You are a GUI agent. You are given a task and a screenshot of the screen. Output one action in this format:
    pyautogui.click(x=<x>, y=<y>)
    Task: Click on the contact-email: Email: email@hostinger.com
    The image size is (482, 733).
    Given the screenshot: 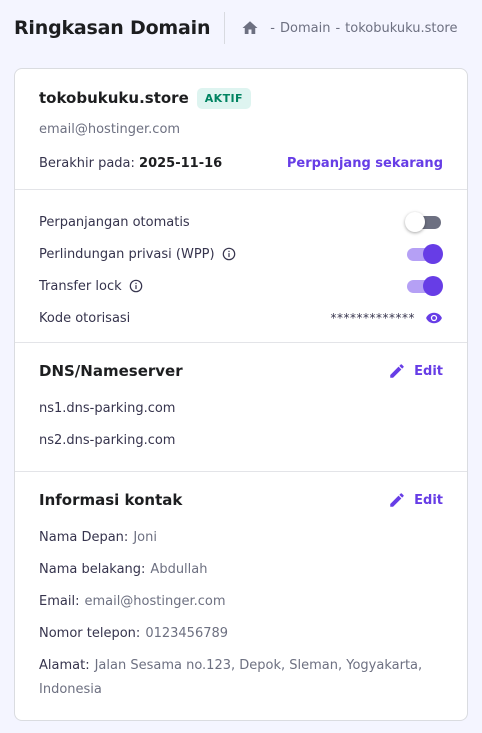 What is the action you would take?
    pyautogui.click(x=241, y=602)
    